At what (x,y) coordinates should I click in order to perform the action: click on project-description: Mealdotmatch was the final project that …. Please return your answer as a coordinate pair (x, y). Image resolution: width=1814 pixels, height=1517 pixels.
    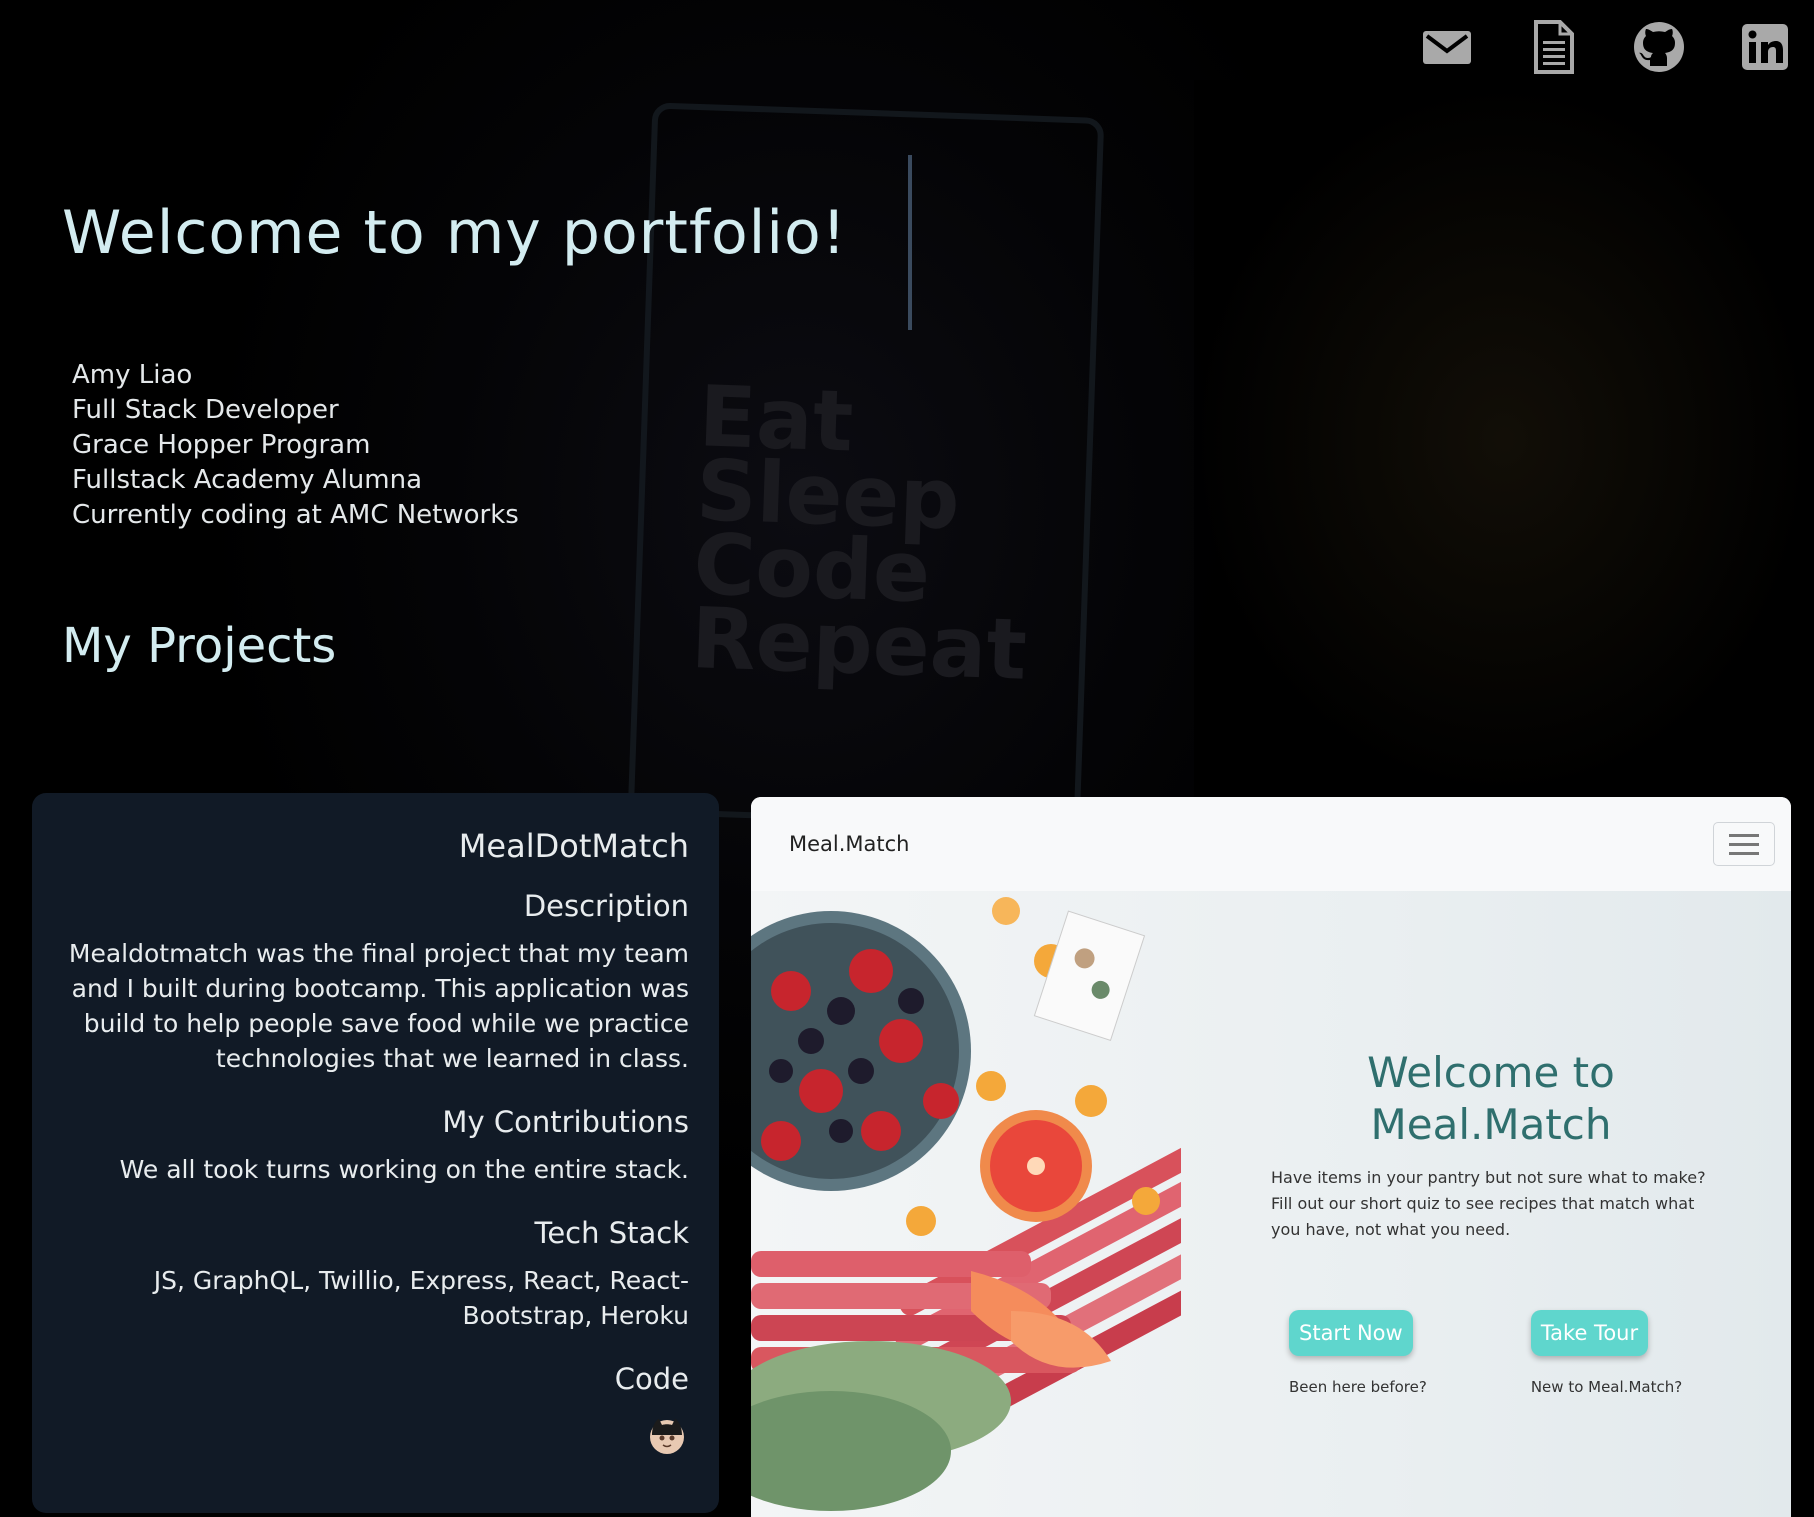
    Looking at the image, I should click on (378, 1006).